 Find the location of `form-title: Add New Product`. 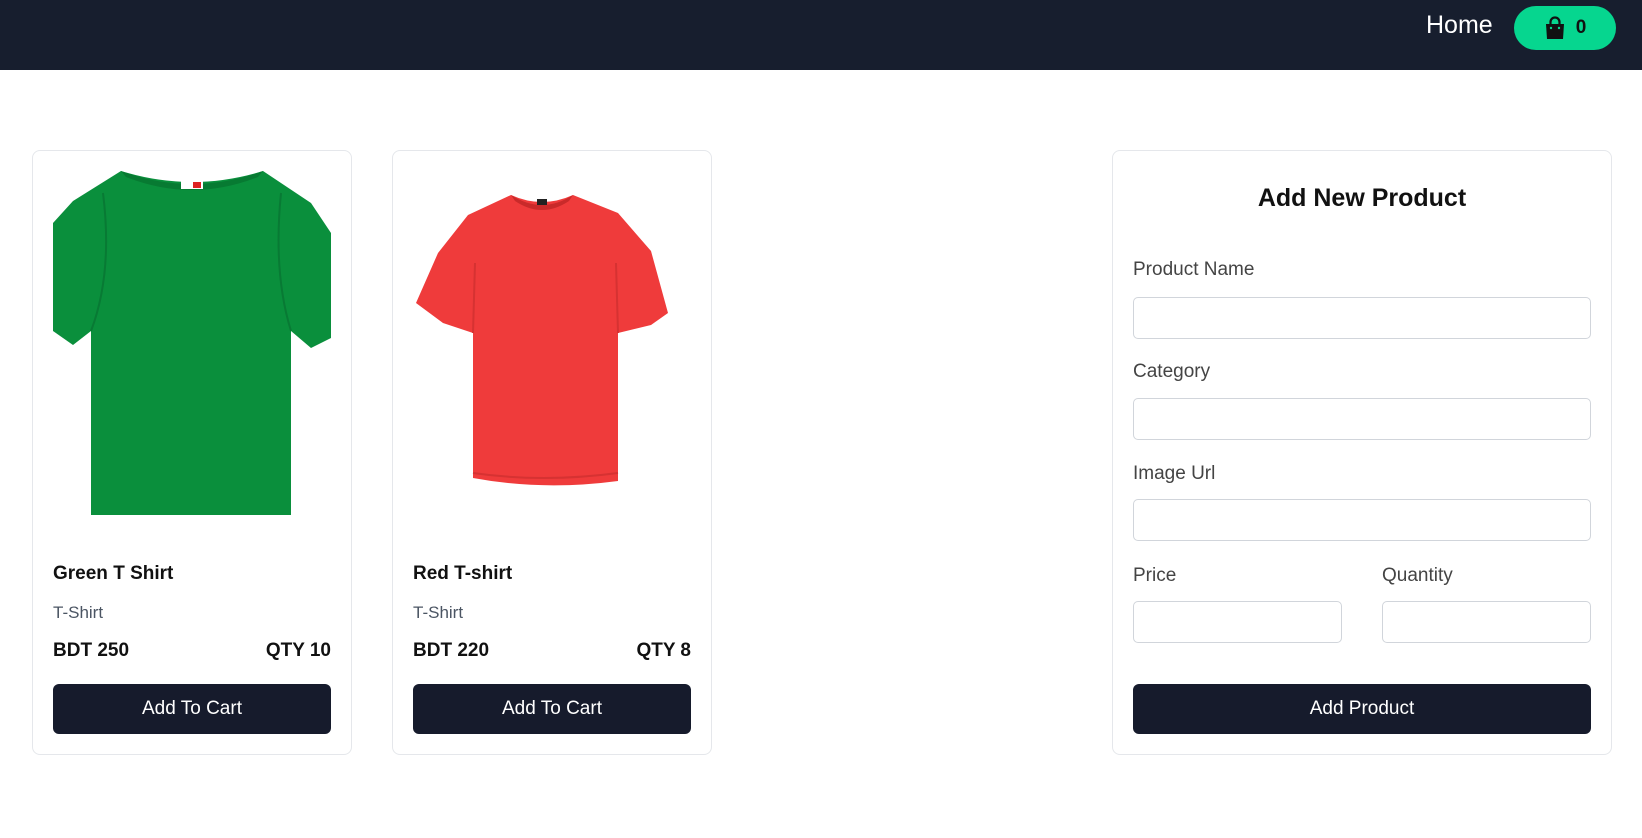

form-title: Add New Product is located at coordinates (1362, 198).